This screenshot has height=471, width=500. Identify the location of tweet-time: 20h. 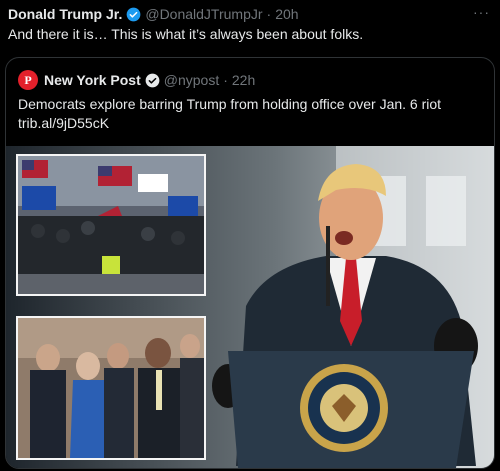
(286, 14).